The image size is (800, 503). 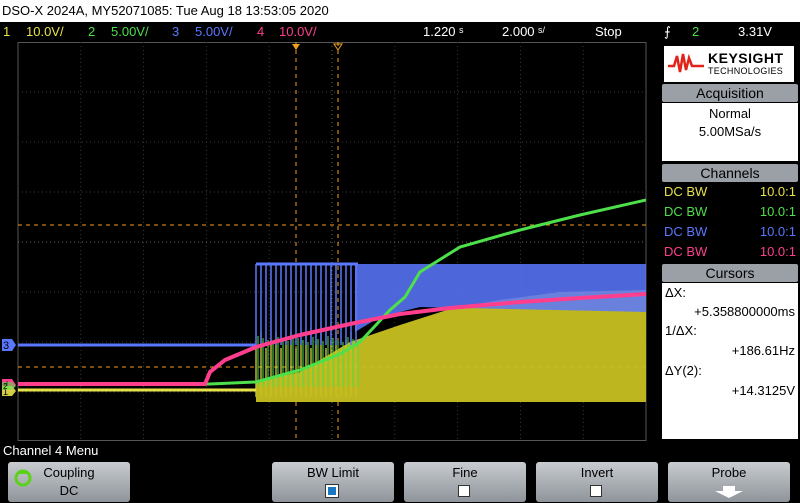 What do you see at coordinates (69, 482) in the screenshot?
I see `coupling-softkey: Coupling DC` at bounding box center [69, 482].